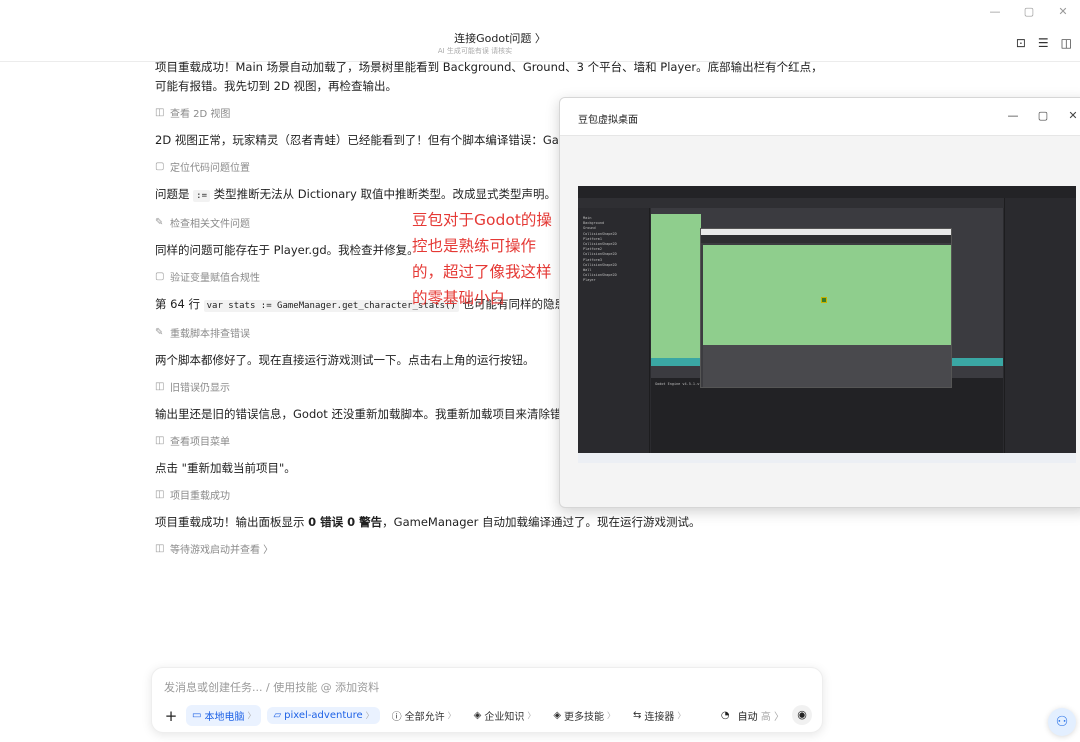  I want to click on close-button: ✕, so click(1063, 12).